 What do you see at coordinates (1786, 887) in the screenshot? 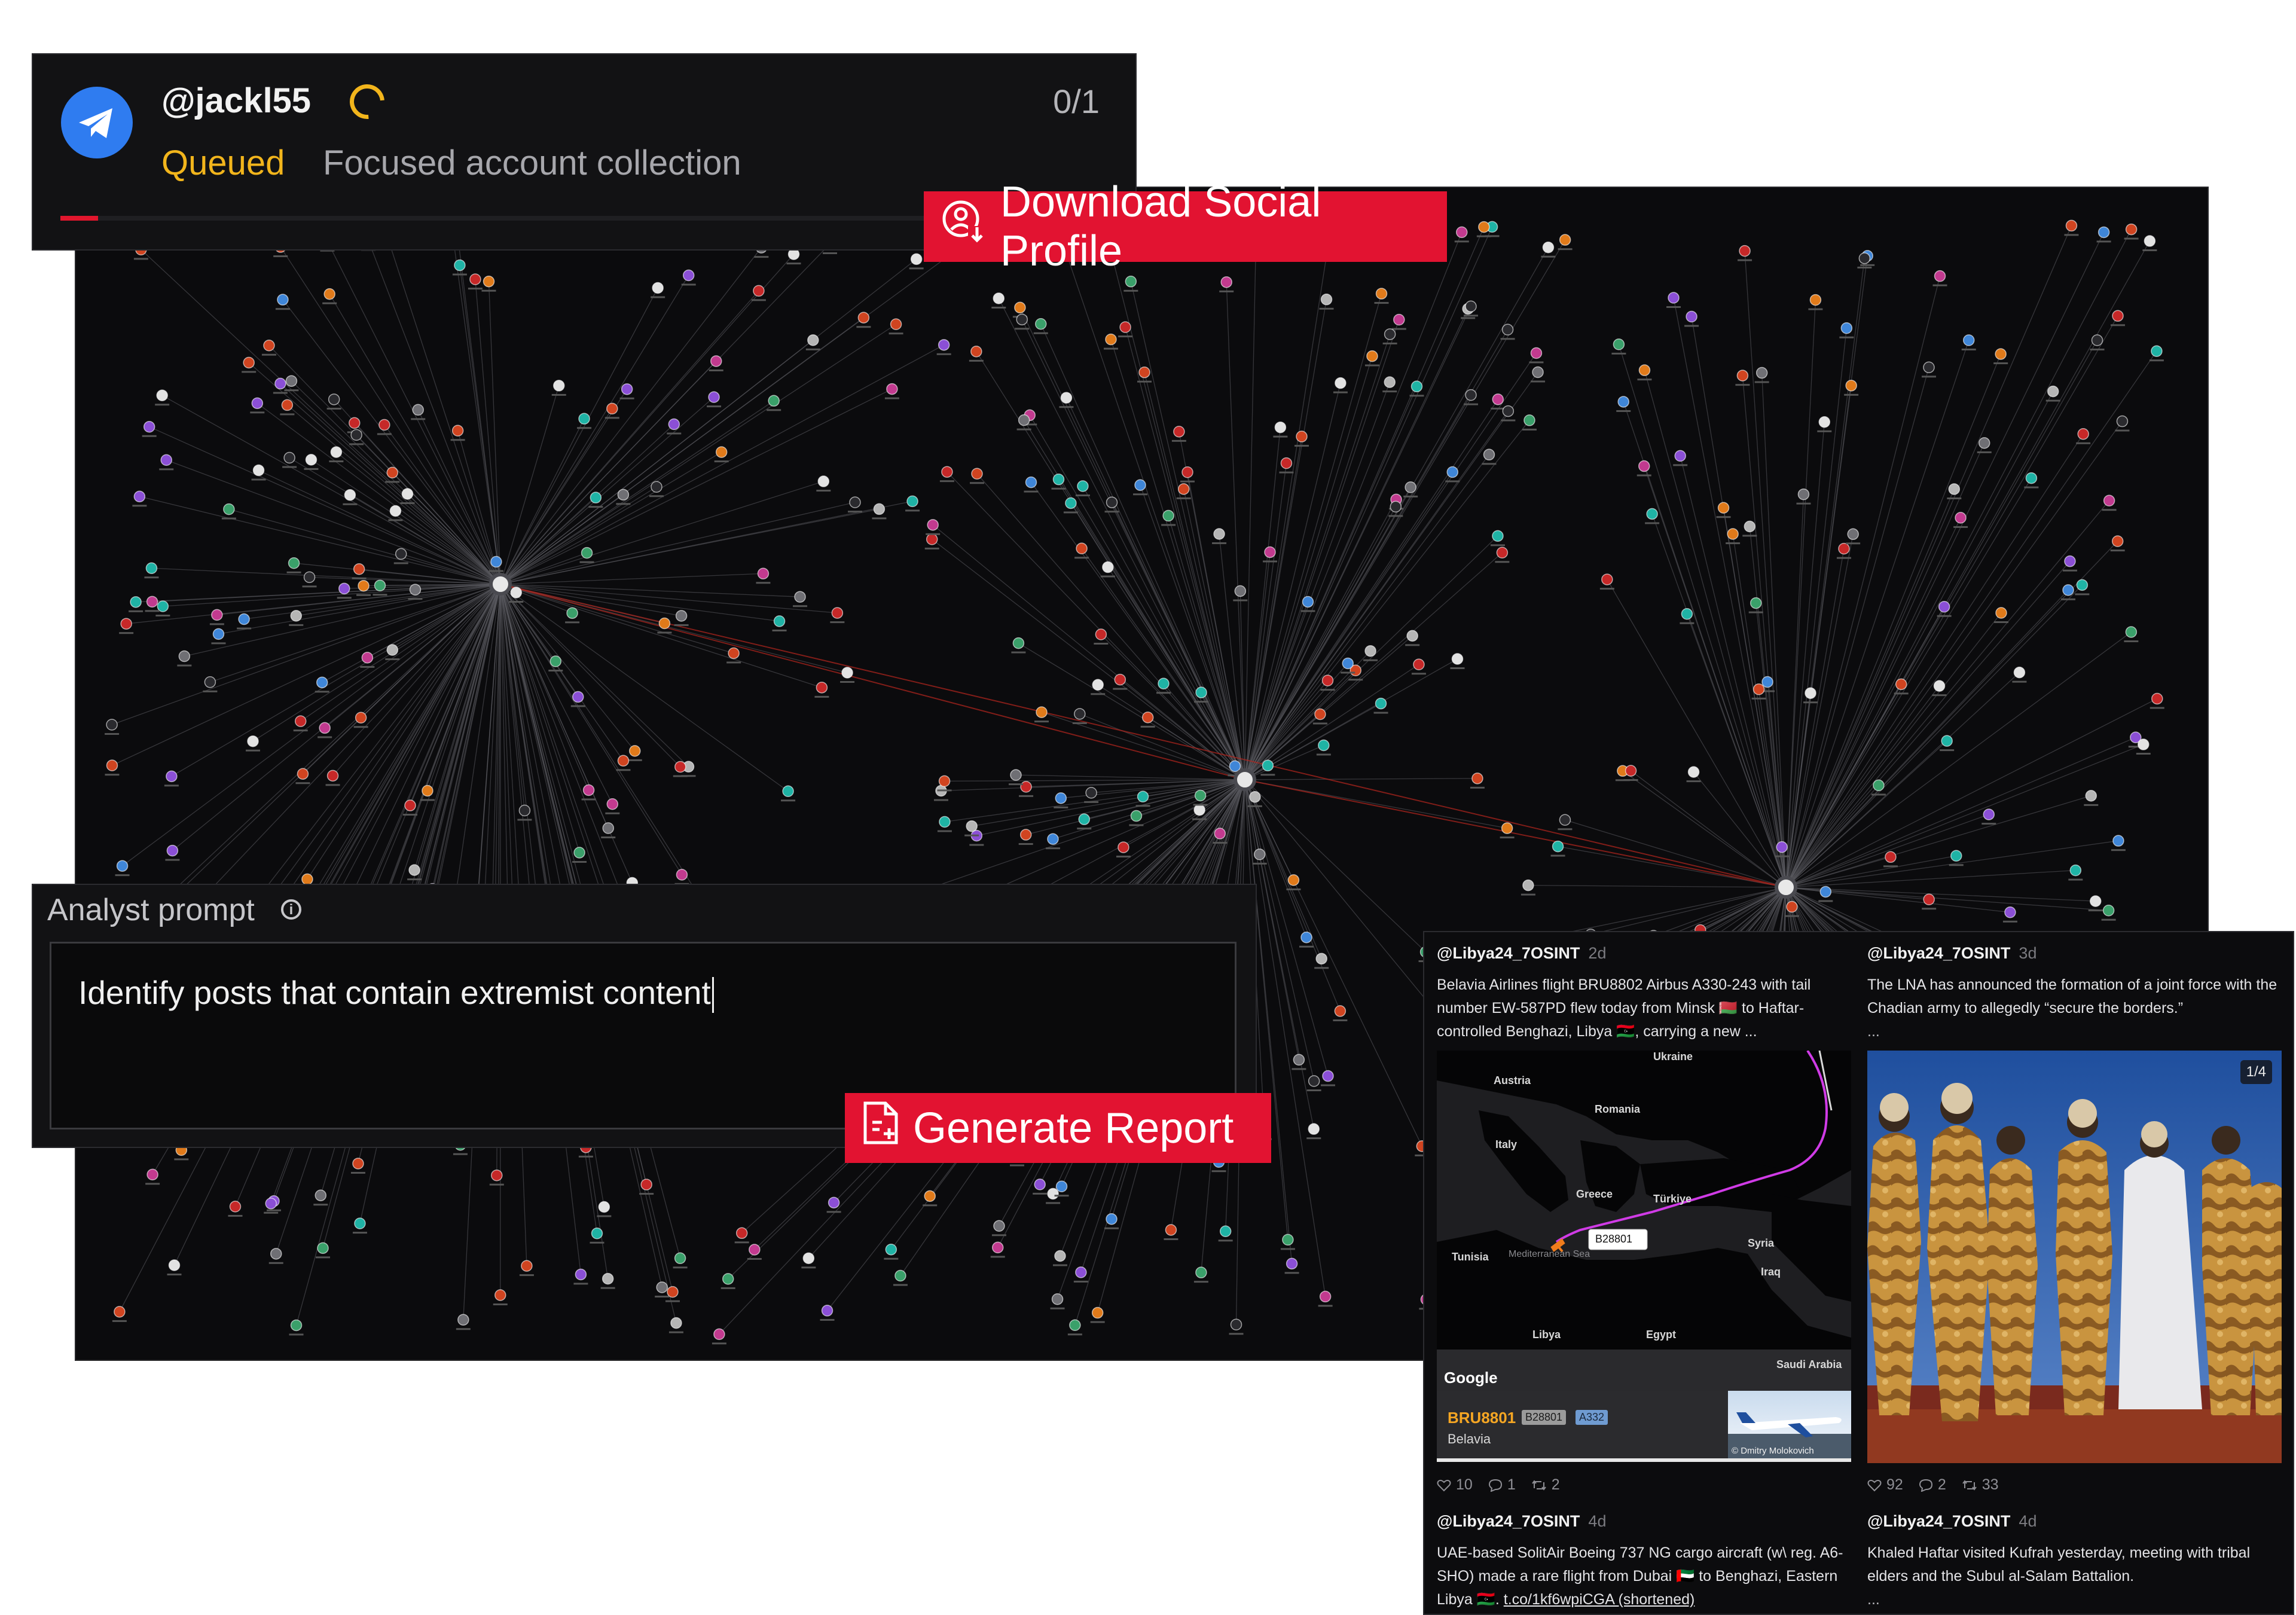
I see `graph-hub-node` at bounding box center [1786, 887].